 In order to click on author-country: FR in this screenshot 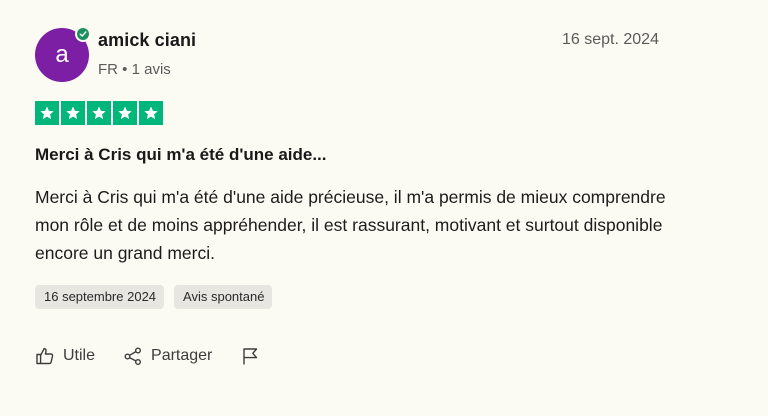, I will do `click(108, 69)`.